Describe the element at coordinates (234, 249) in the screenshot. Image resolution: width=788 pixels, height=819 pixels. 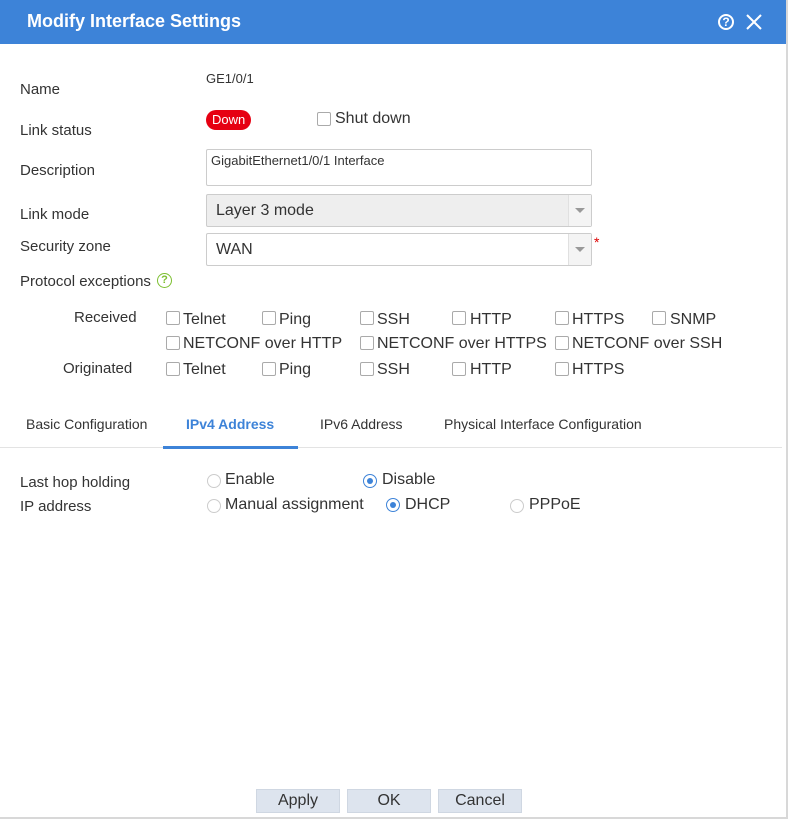
I see `security-zone-value: WAN` at that location.